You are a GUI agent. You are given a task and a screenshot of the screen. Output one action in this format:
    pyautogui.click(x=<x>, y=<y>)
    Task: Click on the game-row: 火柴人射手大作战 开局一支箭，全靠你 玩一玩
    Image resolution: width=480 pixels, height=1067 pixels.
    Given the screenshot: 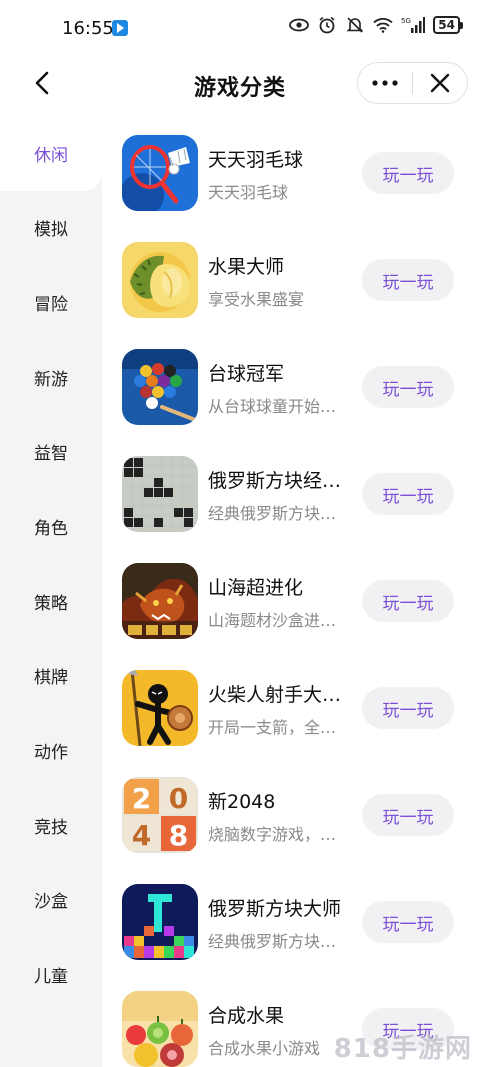 What is the action you would take?
    pyautogui.click(x=291, y=703)
    